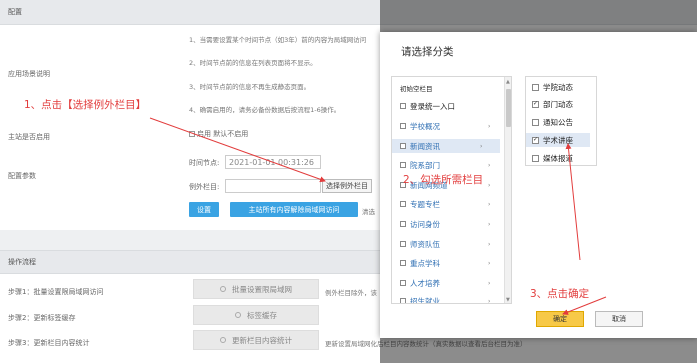 This screenshot has height=363, width=697. What do you see at coordinates (584, 305) in the screenshot?
I see `arrow-to-ok` at bounding box center [584, 305].